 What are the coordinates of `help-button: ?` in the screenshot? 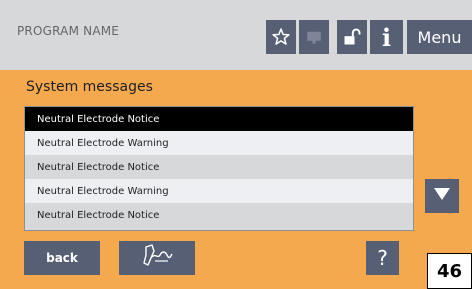 It's located at (382, 258).